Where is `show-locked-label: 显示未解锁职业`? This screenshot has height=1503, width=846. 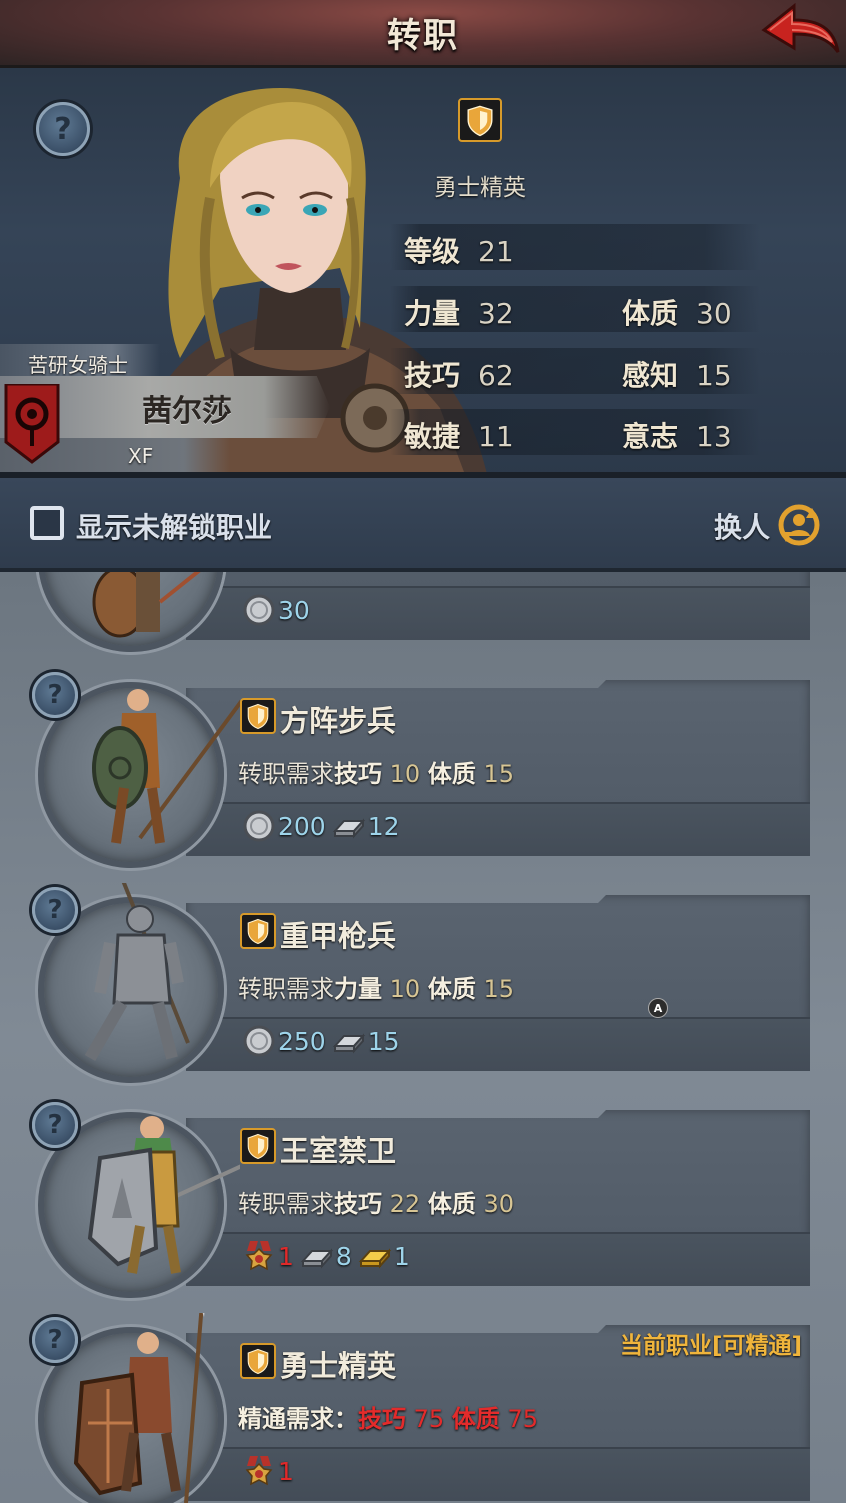
show-locked-label: 显示未解锁职业 is located at coordinates (174, 526).